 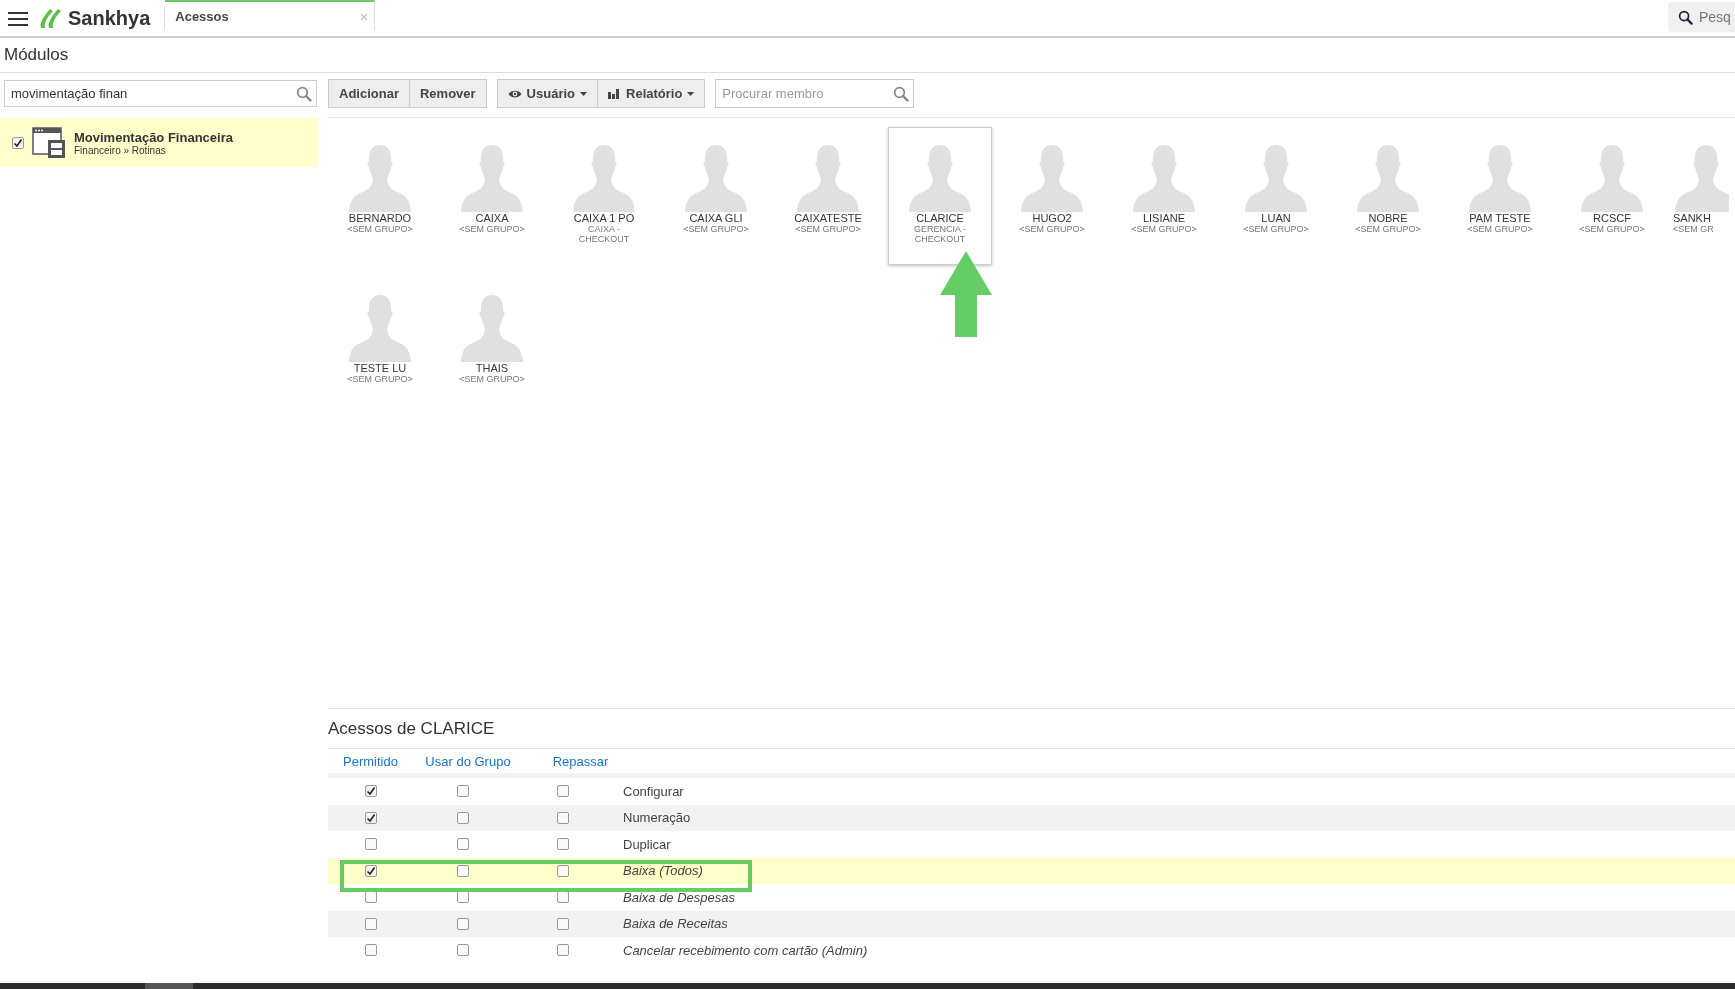 I want to click on member-card: CAIXA <SEM GRUPO>, so click(x=492, y=196).